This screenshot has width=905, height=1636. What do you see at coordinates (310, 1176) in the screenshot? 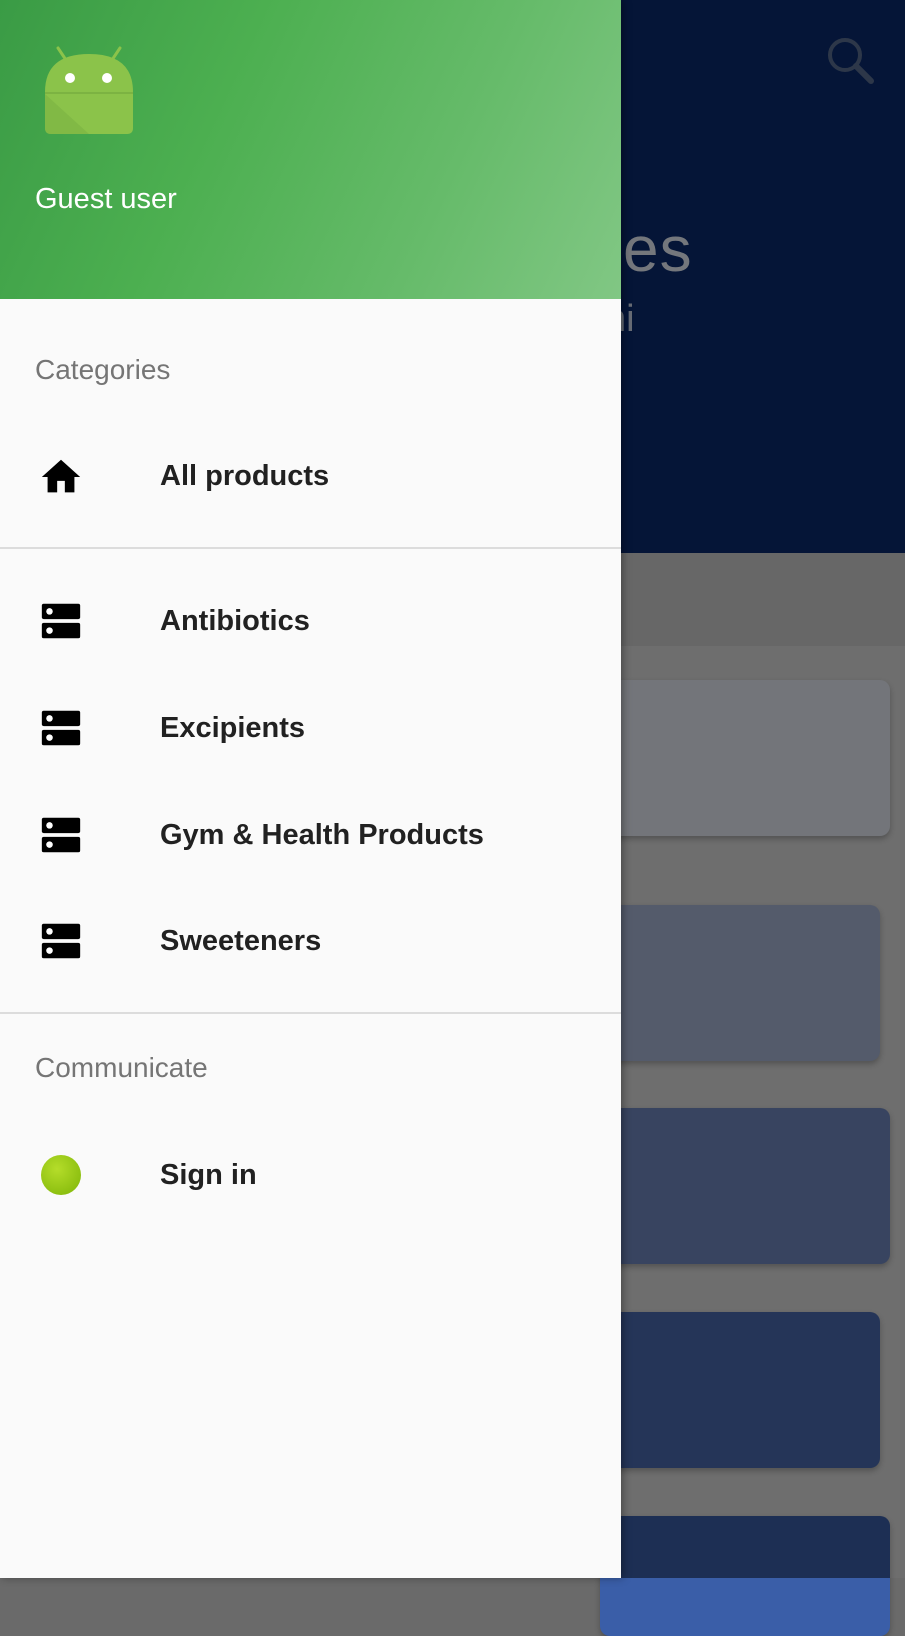
I see `nav-item-sign-in: Sign in` at bounding box center [310, 1176].